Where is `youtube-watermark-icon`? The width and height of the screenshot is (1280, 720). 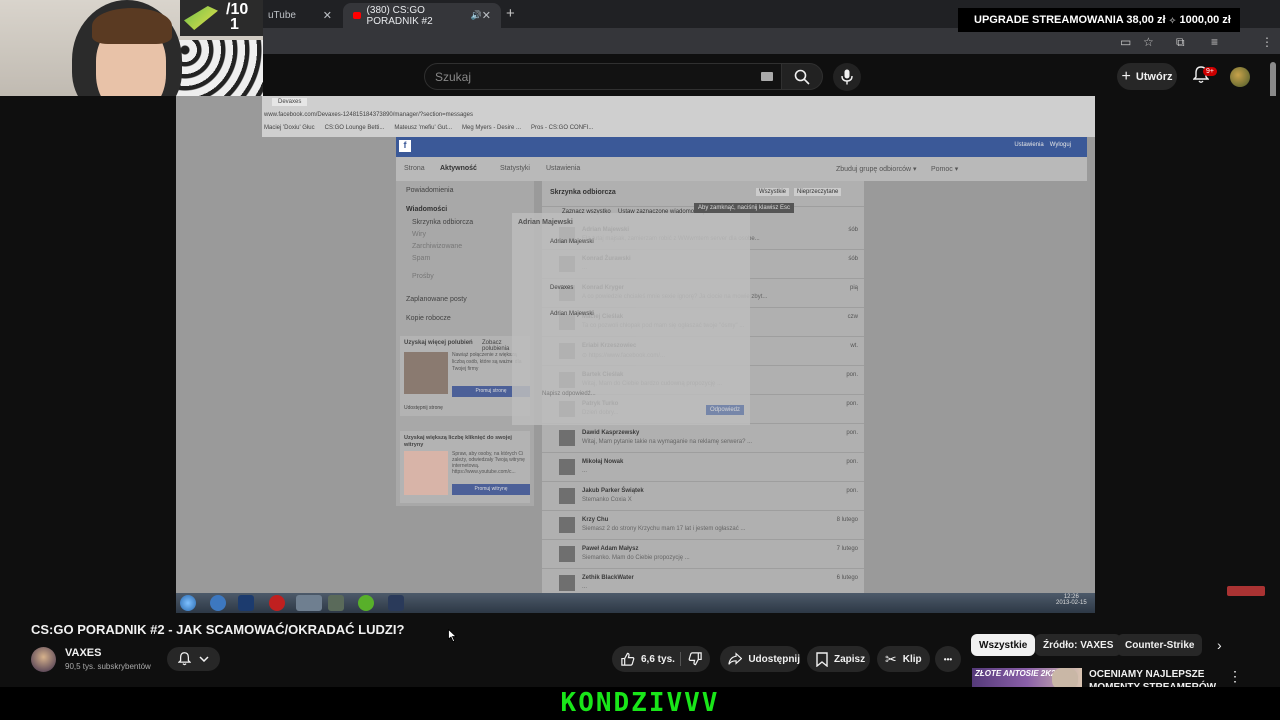
youtube-watermark-icon is located at coordinates (1246, 591).